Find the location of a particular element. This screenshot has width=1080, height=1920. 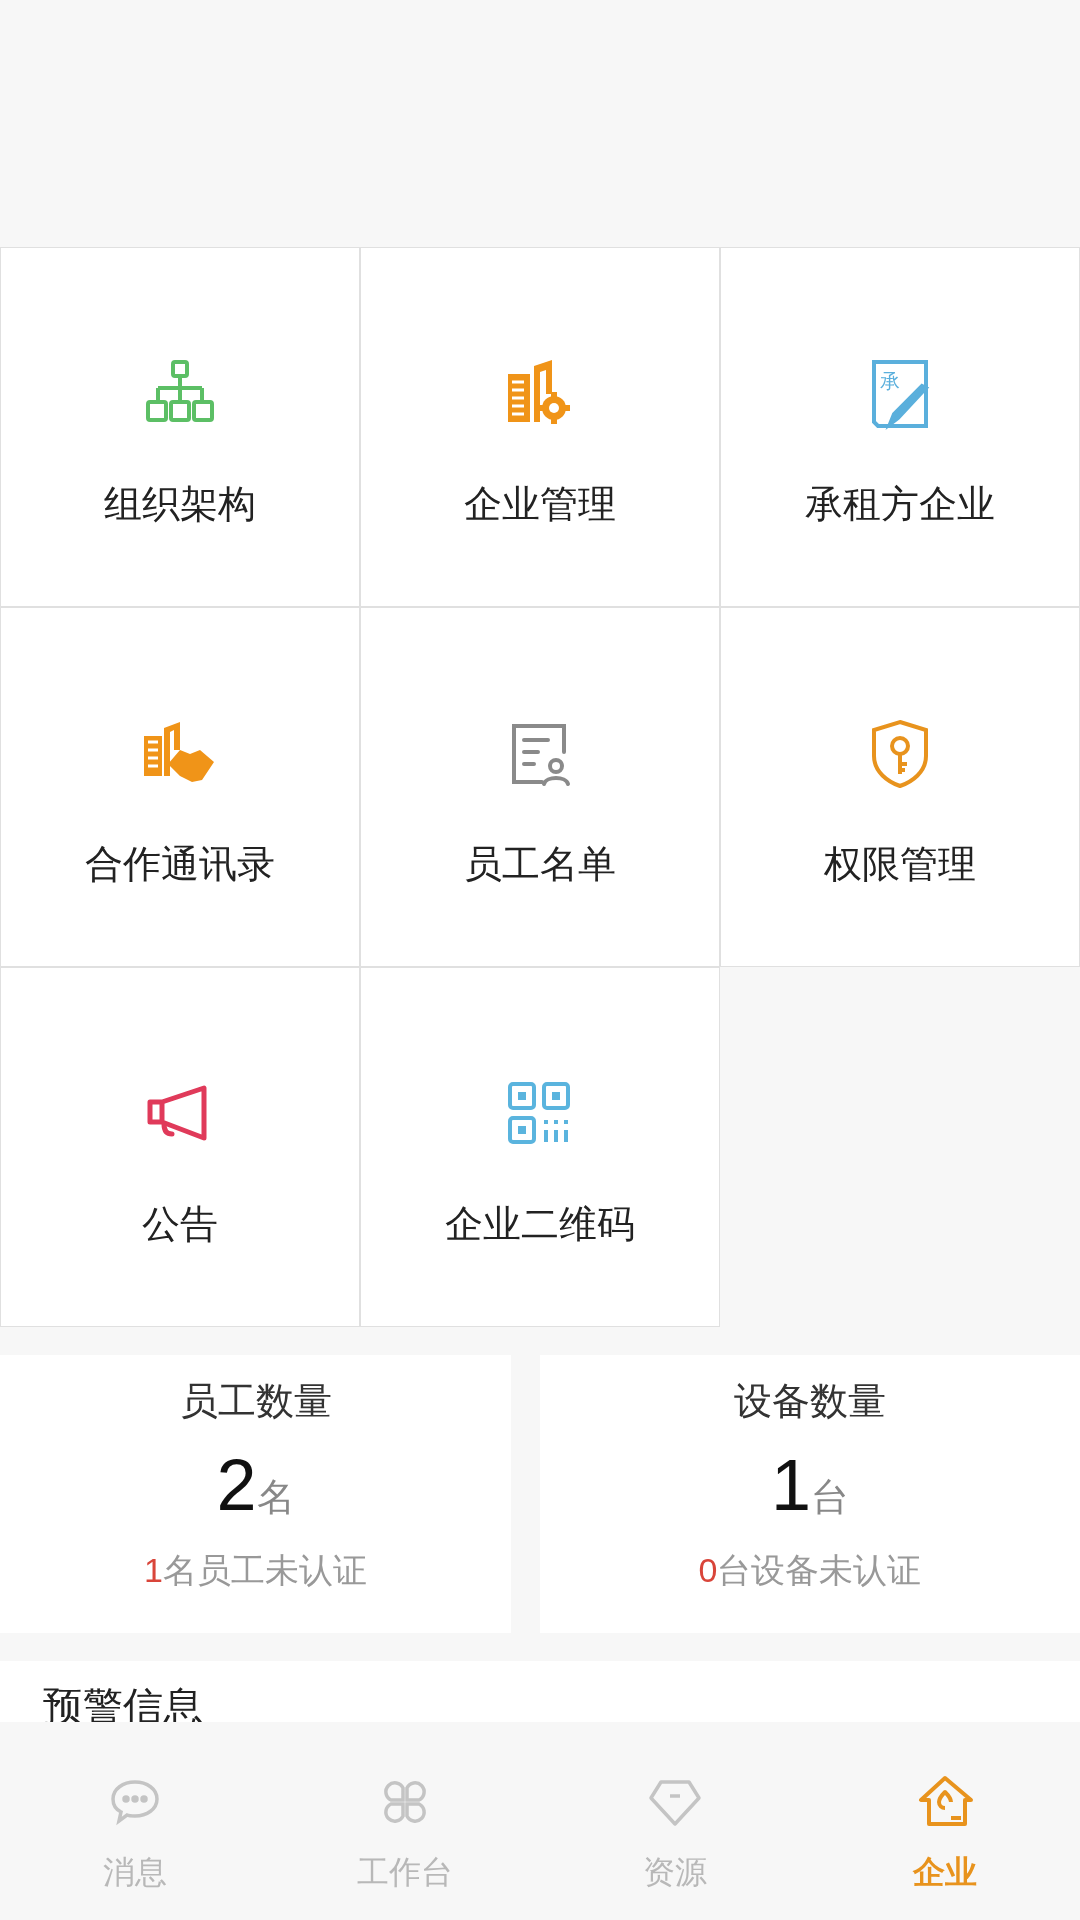

stat-note: 1名员工未认证 is located at coordinates (255, 1570).